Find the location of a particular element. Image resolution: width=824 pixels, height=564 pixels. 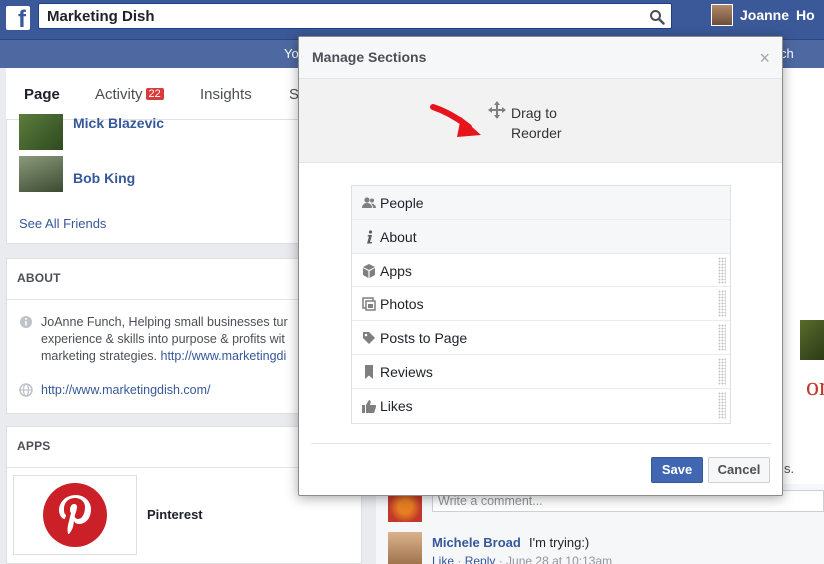

section-label: Apps is located at coordinates (396, 270).